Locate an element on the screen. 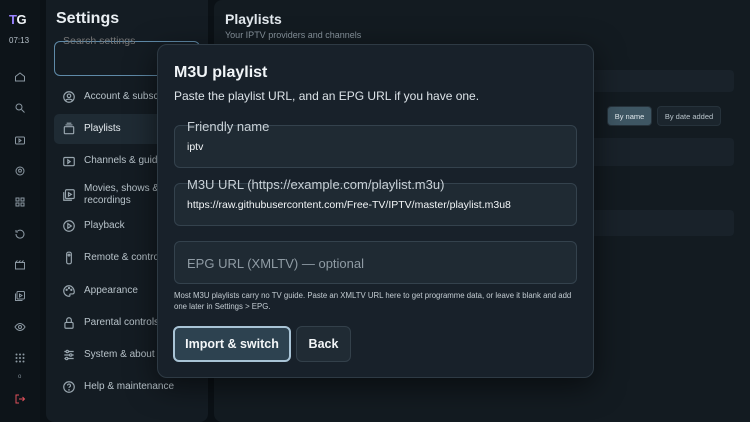 The width and height of the screenshot is (750, 422). friendly-name-value: iptv is located at coordinates (195, 147).